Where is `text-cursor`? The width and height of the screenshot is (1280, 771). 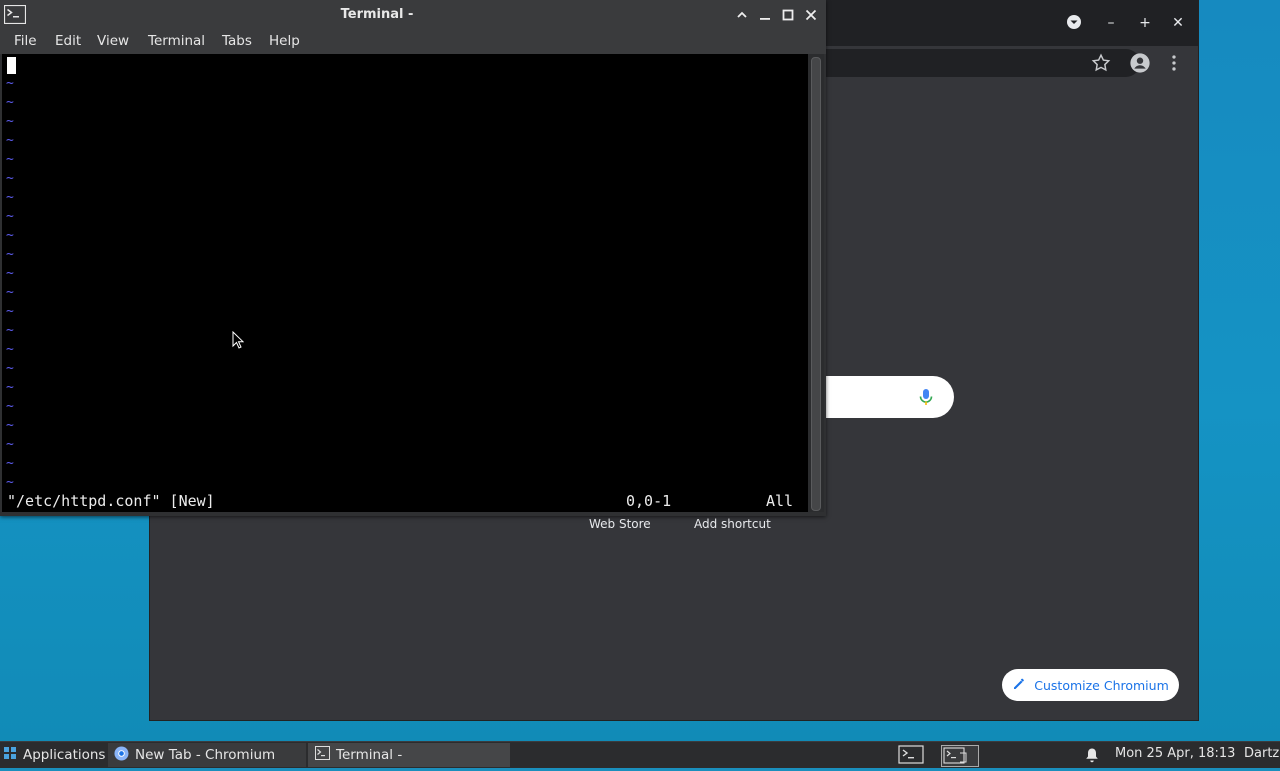
text-cursor is located at coordinates (11, 65).